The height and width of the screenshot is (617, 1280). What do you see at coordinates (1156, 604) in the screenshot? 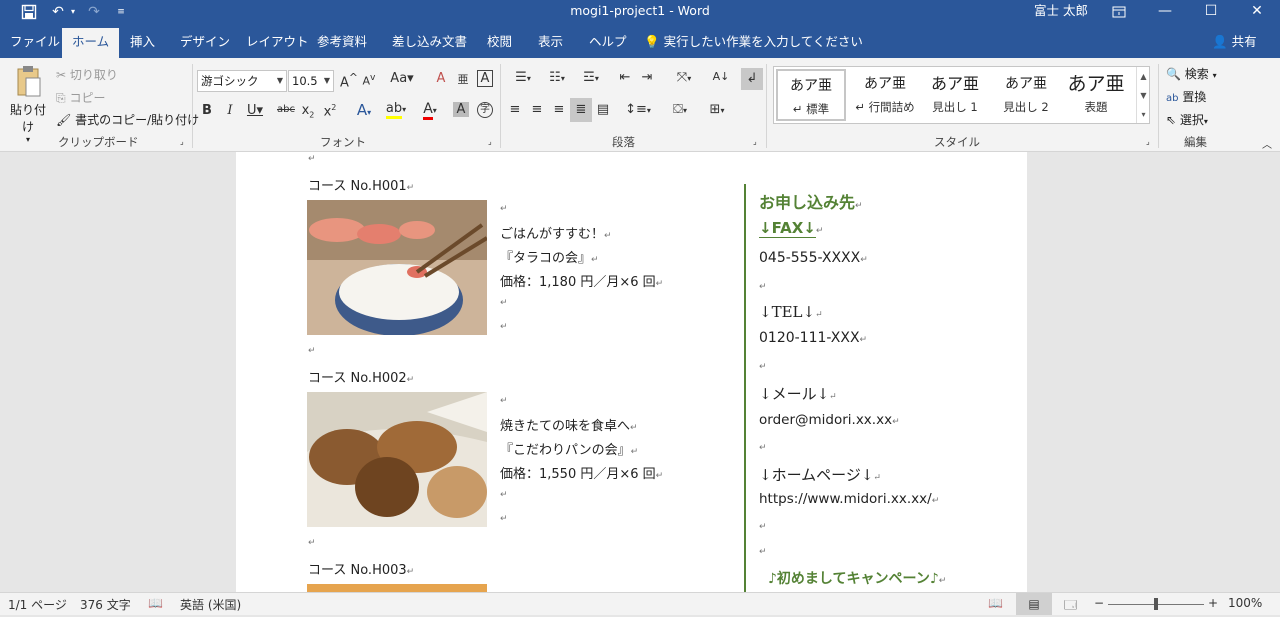
I see `zoom-slider-thumb` at bounding box center [1156, 604].